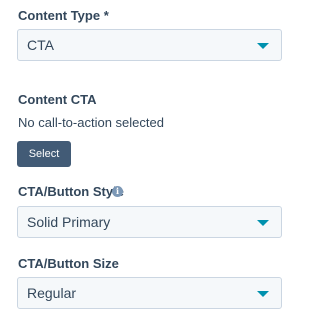 Image resolution: width=320 pixels, height=326 pixels. Describe the element at coordinates (63, 15) in the screenshot. I see `content-type-label: Content Type *` at that location.